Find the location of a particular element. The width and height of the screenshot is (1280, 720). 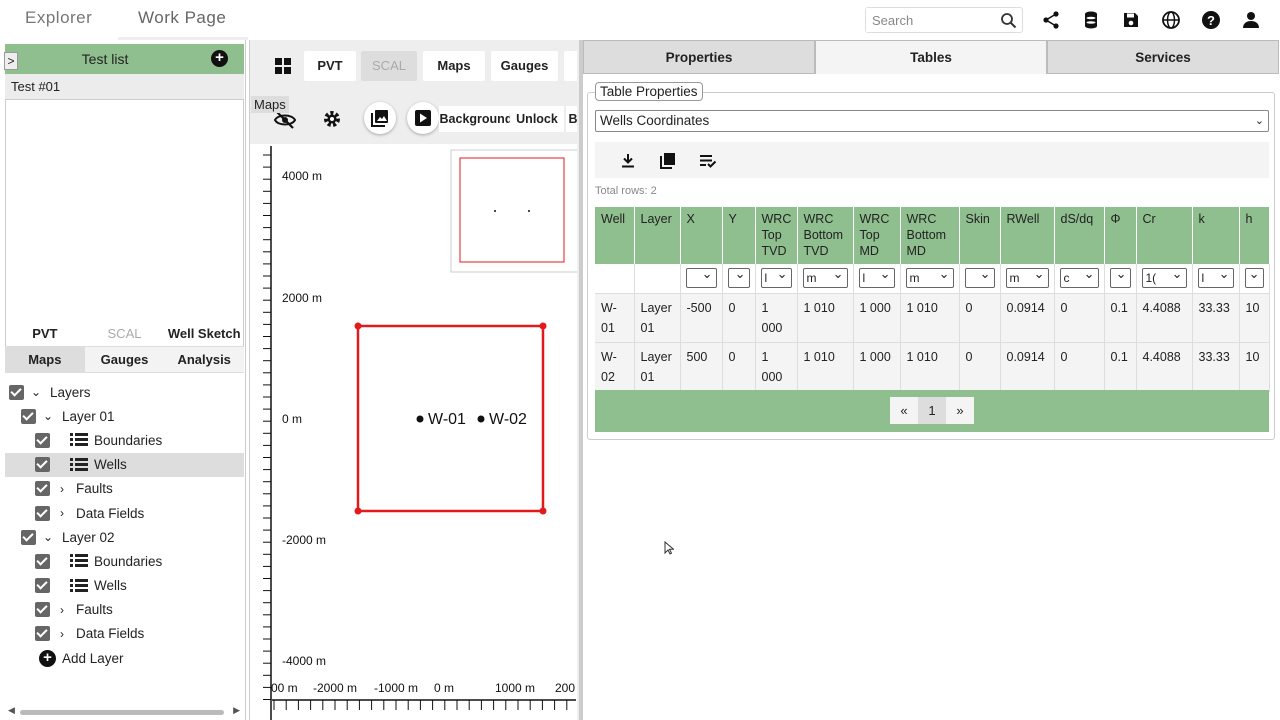

table-cell: 500 is located at coordinates (701, 367).